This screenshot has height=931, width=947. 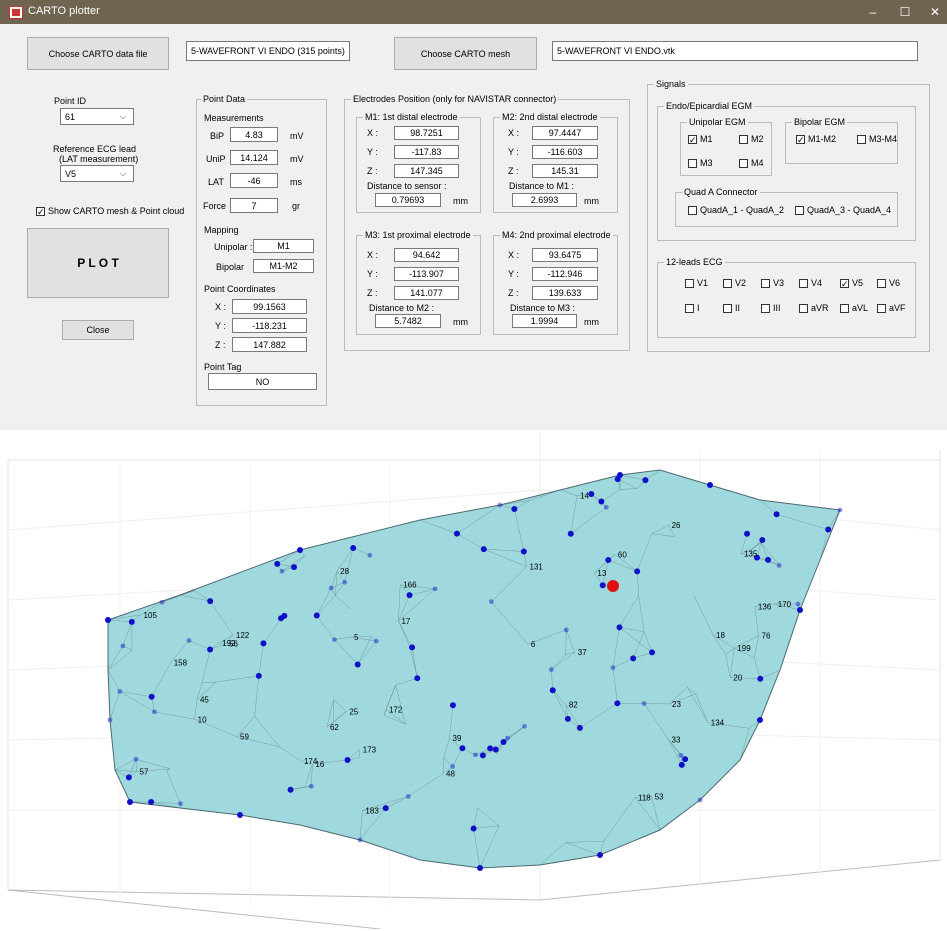 I want to click on coord-y-field: -118.231, so click(x=269, y=325).